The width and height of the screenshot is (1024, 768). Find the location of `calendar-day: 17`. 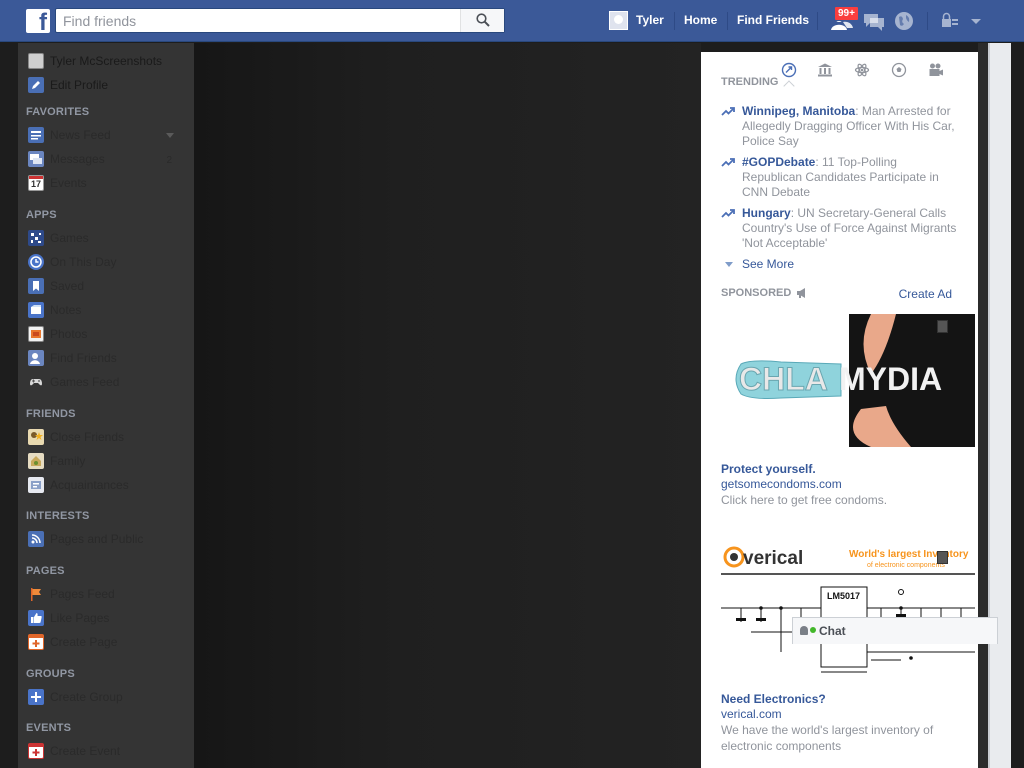

calendar-day: 17 is located at coordinates (35, 184).